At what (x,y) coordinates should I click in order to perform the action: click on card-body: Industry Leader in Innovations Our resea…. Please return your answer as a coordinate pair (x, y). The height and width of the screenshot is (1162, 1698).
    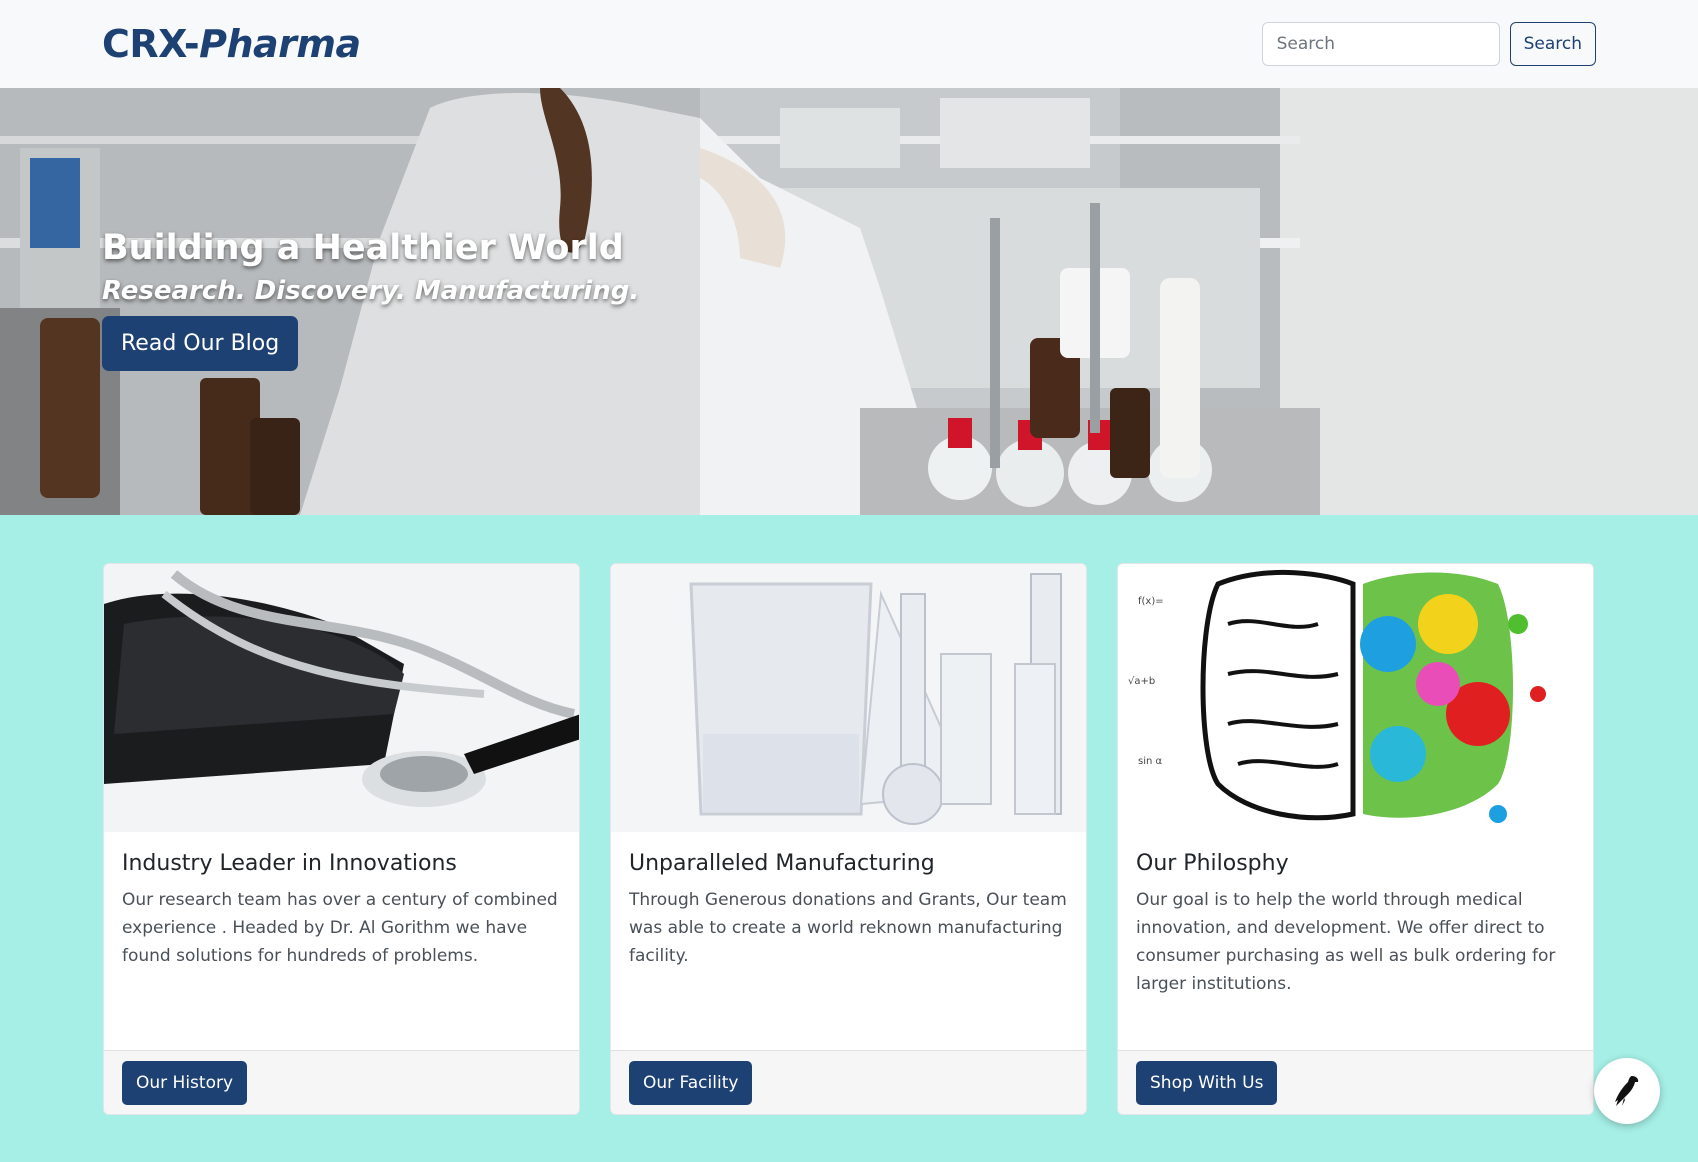
    Looking at the image, I should click on (341, 910).